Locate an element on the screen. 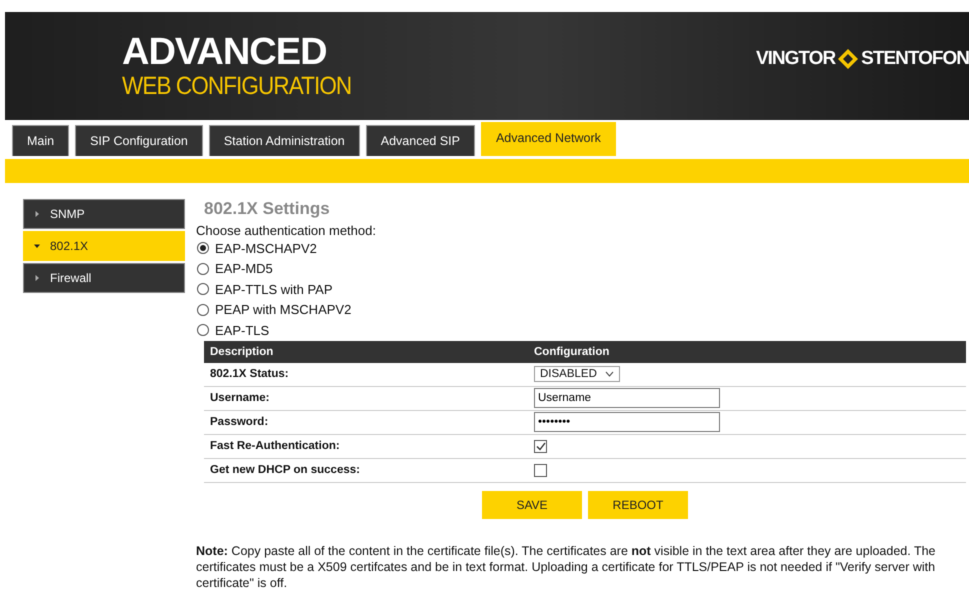 The width and height of the screenshot is (969, 603). note-text: Note: Copy paste all of the content in the certificate file(s). The certificates are not visible in the text area after they are uploaded. The certificates must be a X509 certifcates and be in text format. Uploading a certificate for TTLS/PEAP is not needed if "Verify server with certificate" is off. is located at coordinates (566, 566).